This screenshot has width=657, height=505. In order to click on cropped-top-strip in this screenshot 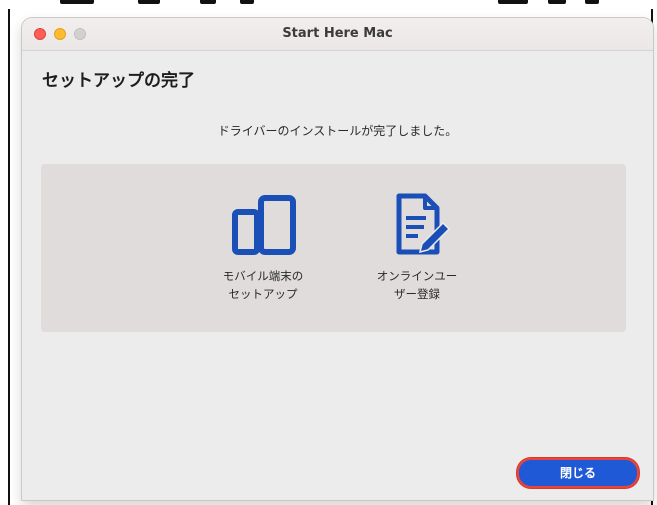, I will do `click(328, 4)`.